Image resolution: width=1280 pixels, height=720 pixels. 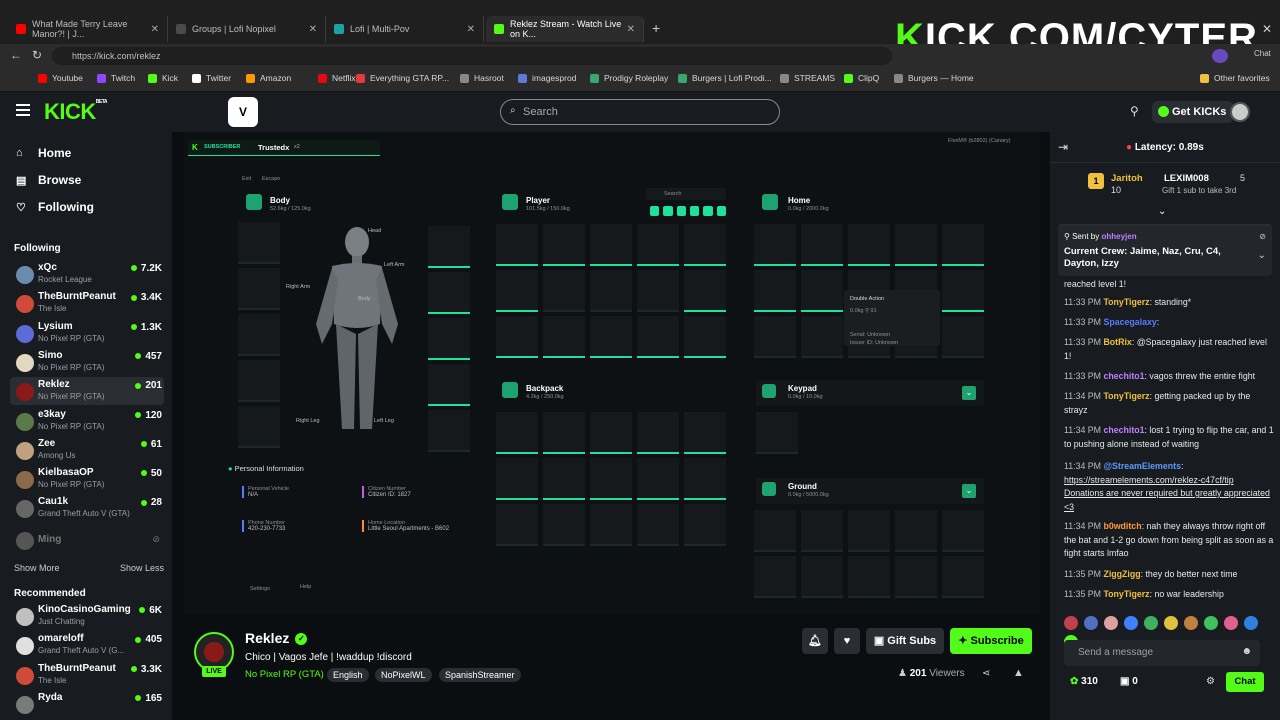 I want to click on browser-tab-1: What Made Terry Leave Manor?! | J... ✕, so click(x=88, y=29).